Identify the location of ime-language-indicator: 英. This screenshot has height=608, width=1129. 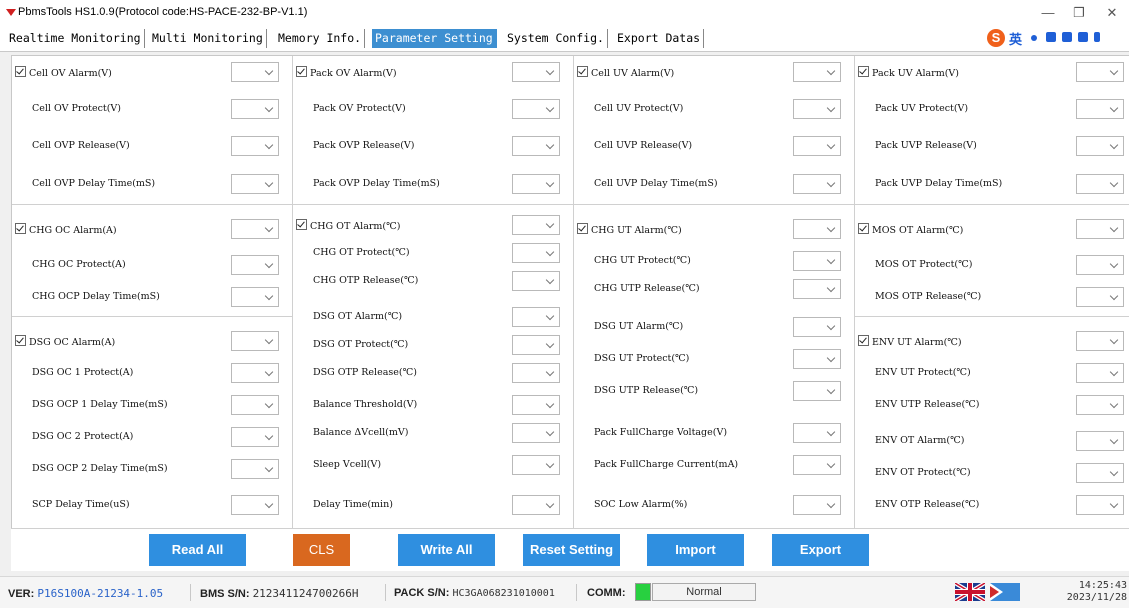
(1015, 38).